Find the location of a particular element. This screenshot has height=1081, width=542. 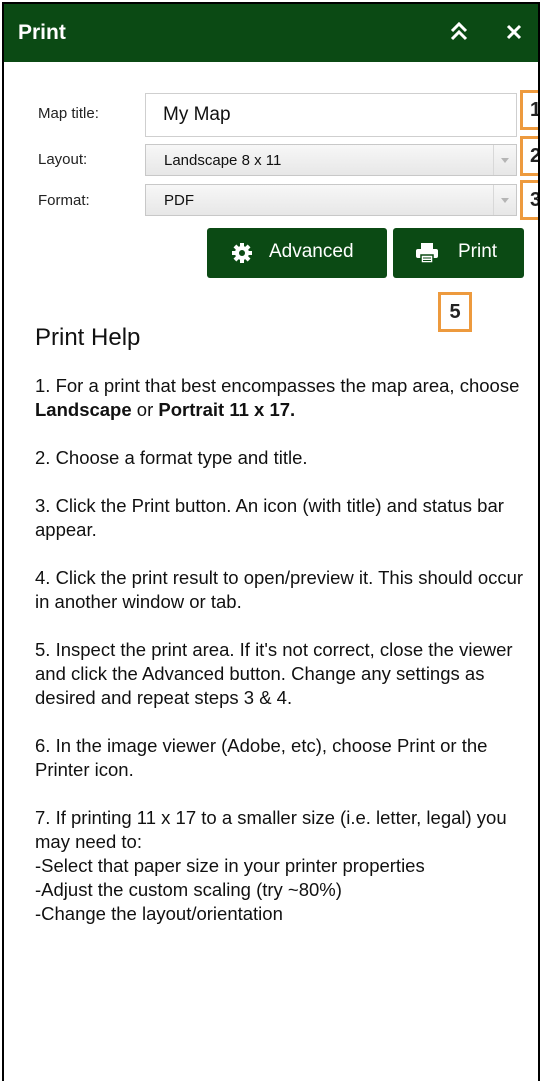

help-heading: Print Help is located at coordinates (88, 337).